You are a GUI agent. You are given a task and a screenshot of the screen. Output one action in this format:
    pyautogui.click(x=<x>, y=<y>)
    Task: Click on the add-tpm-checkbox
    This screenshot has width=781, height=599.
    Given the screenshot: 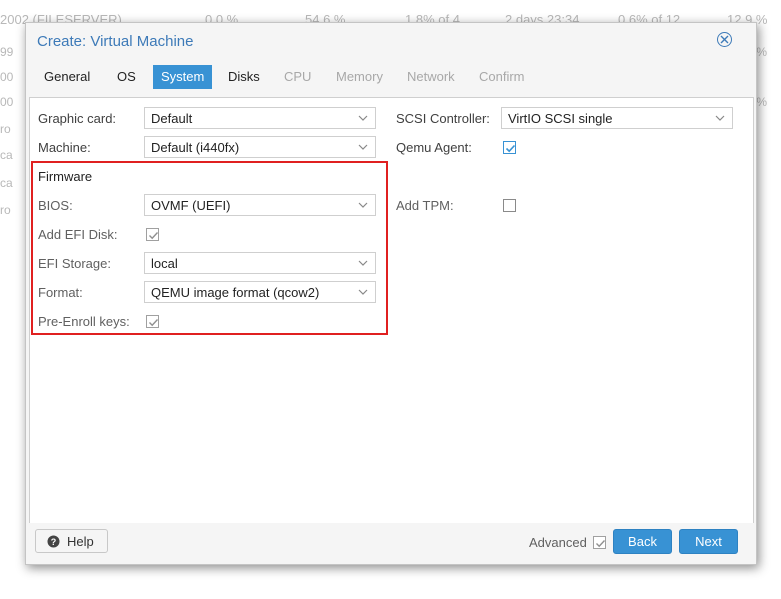 What is the action you would take?
    pyautogui.click(x=509, y=205)
    